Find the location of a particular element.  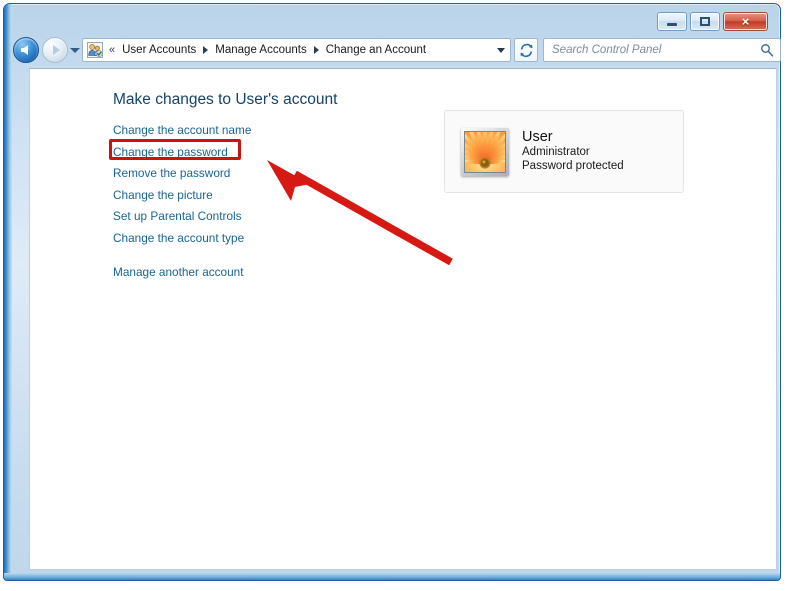

chevron-down-icon is located at coordinates (501, 50).